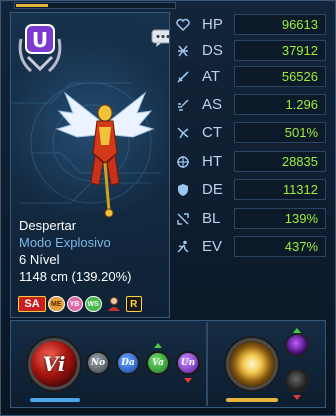  What do you see at coordinates (183, 190) in the screenshot?
I see `shield-icon` at bounding box center [183, 190].